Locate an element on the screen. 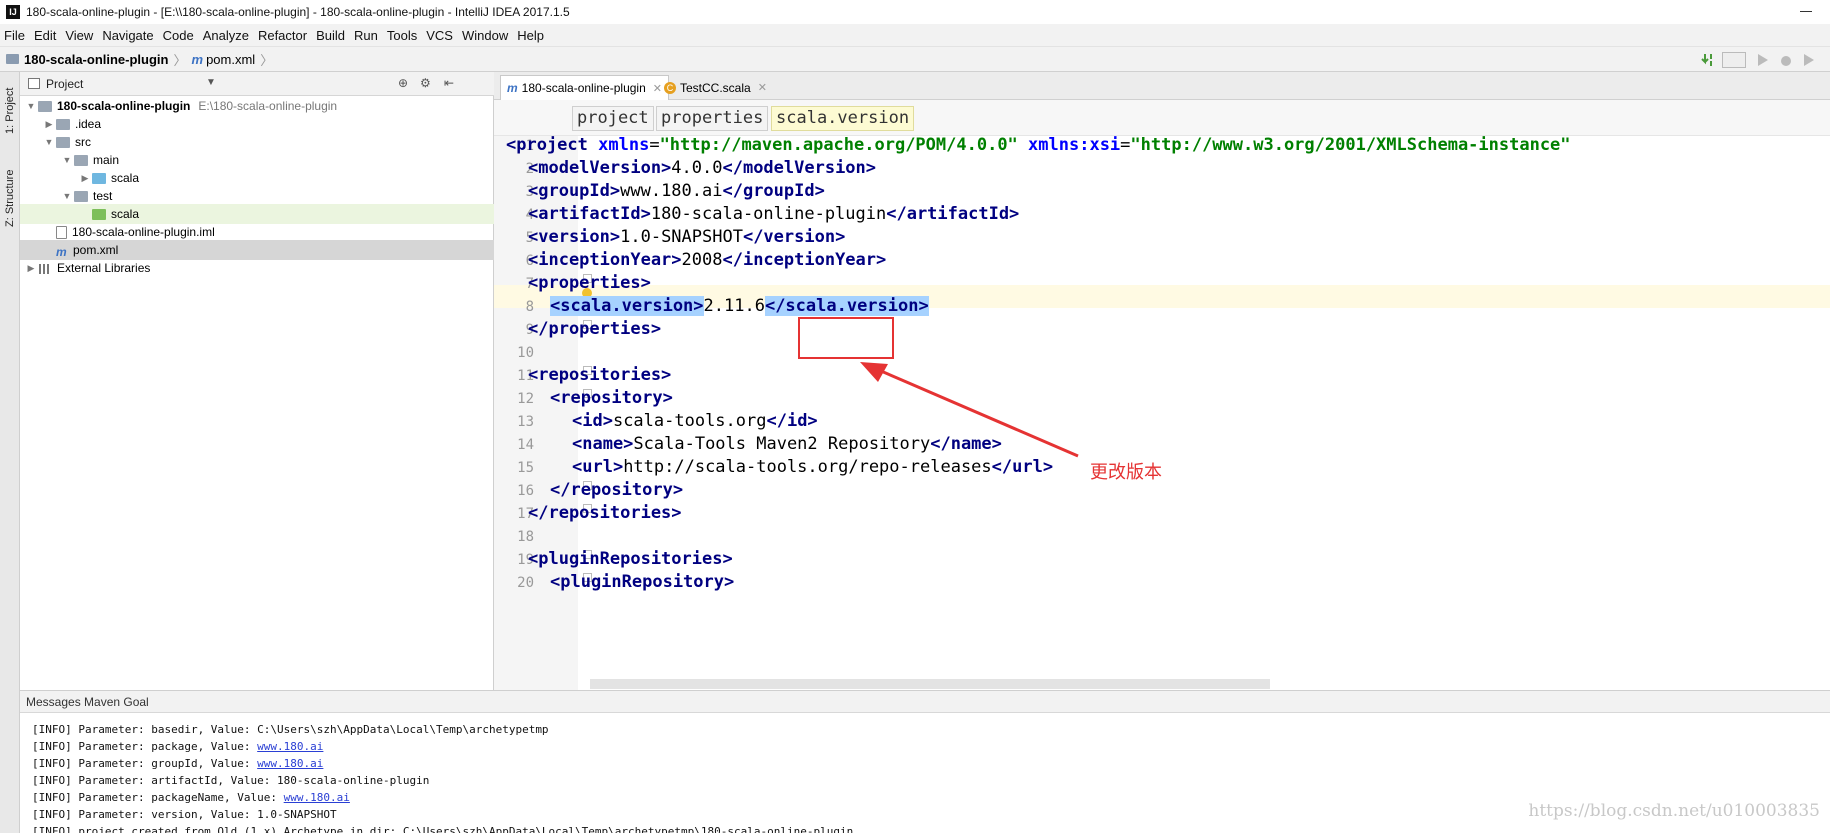 The height and width of the screenshot is (833, 1830). code-line-3: <groupId>www.180.ai</groupId> is located at coordinates (676, 191).